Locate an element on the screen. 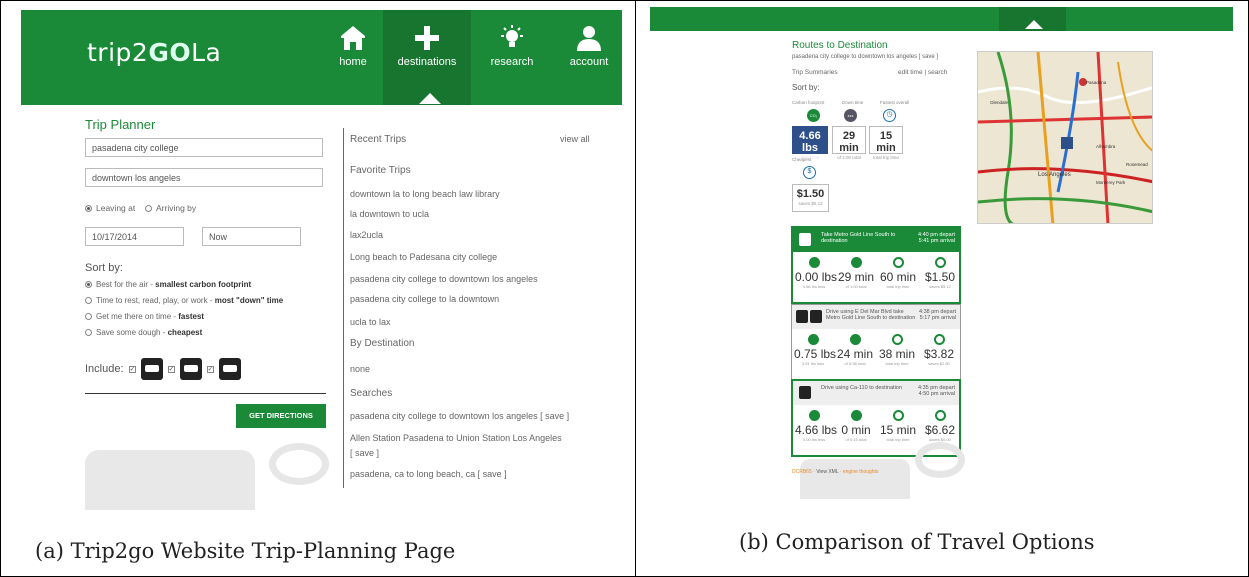 The height and width of the screenshot is (577, 1249). nav-destinations: destinations is located at coordinates (427, 57).